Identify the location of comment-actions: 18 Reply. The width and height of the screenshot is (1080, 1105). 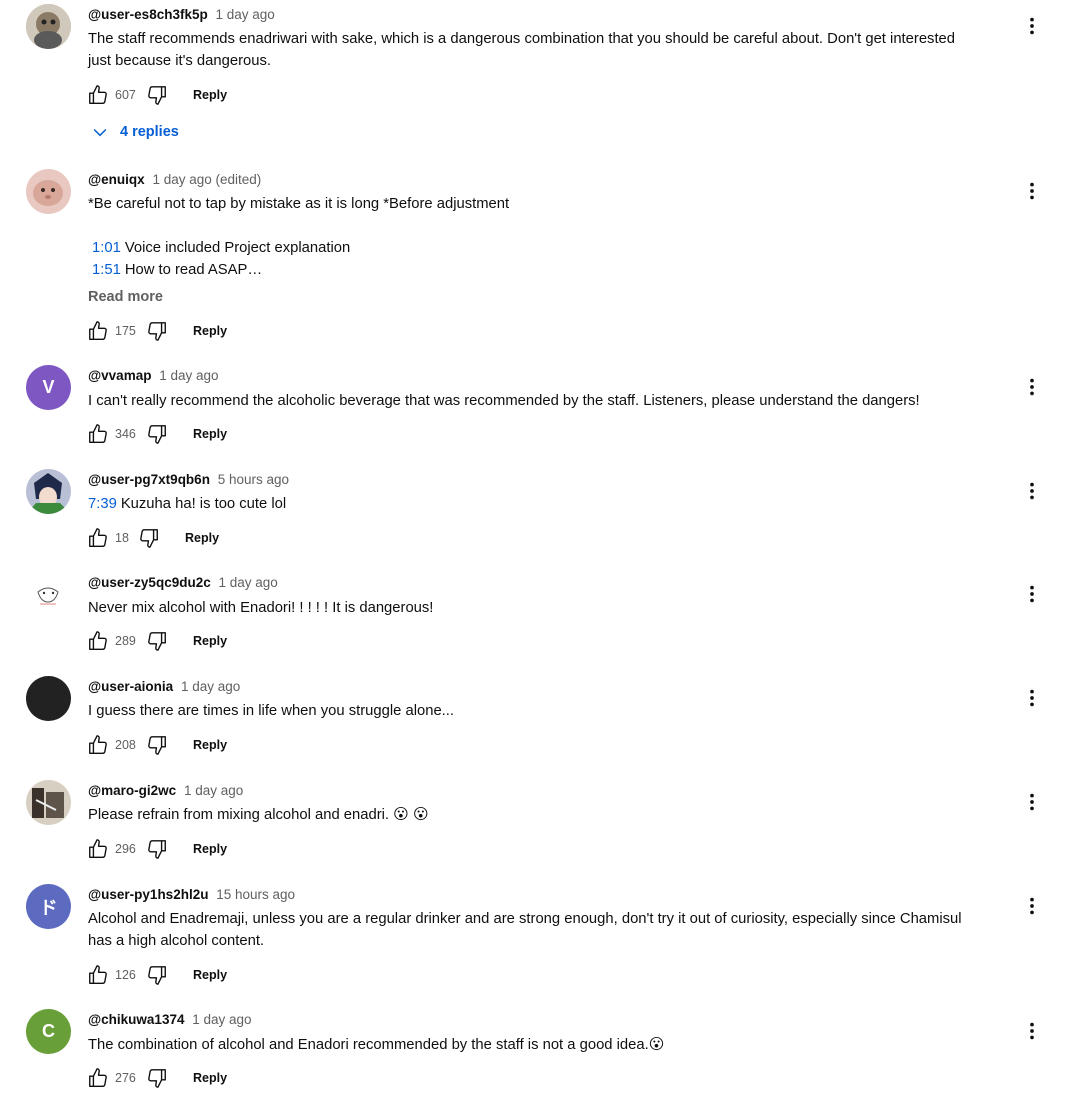
(156, 538).